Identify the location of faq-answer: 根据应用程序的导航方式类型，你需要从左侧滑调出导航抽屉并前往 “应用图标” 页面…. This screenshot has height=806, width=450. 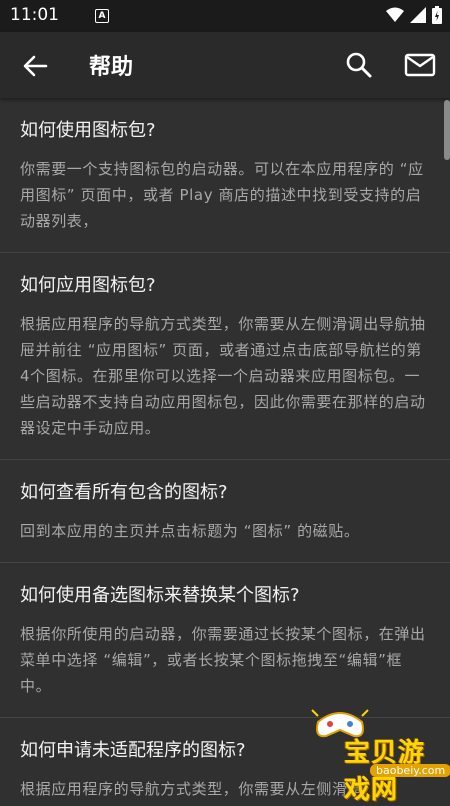
(223, 376).